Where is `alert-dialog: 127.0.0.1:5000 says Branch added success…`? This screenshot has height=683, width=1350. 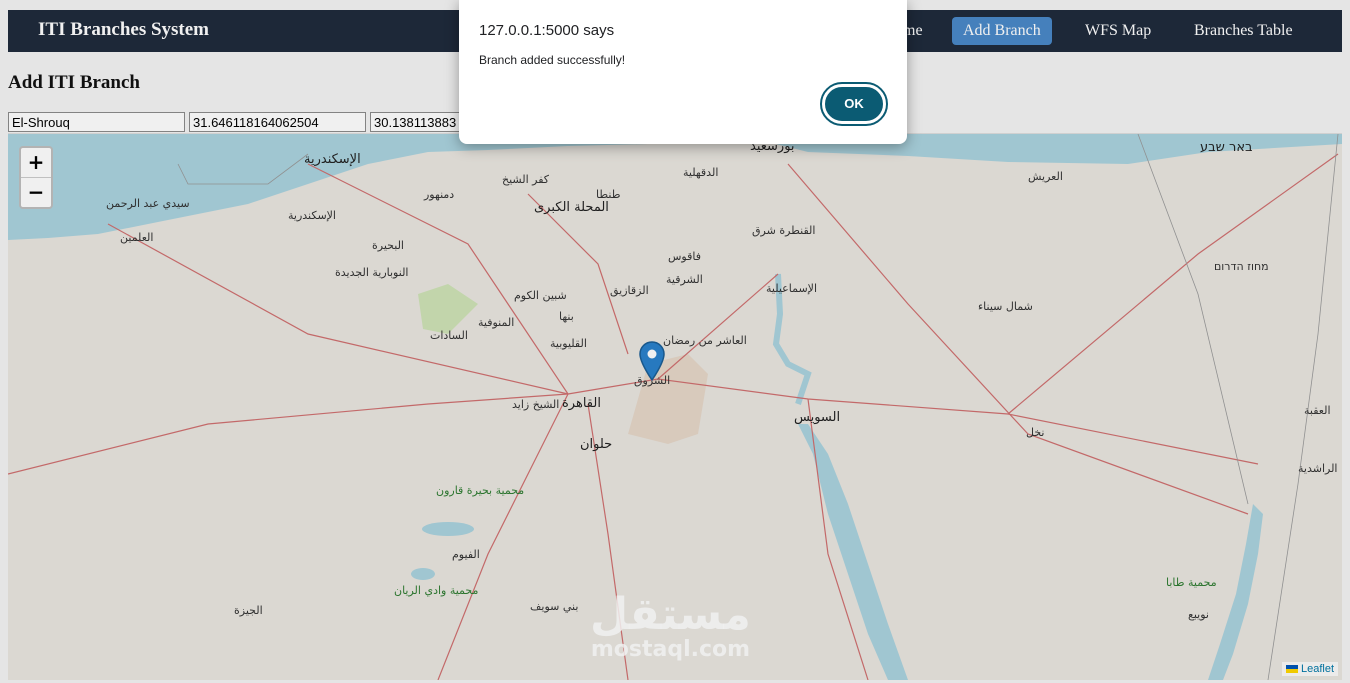 alert-dialog: 127.0.0.1:5000 says Branch added success… is located at coordinates (683, 72).